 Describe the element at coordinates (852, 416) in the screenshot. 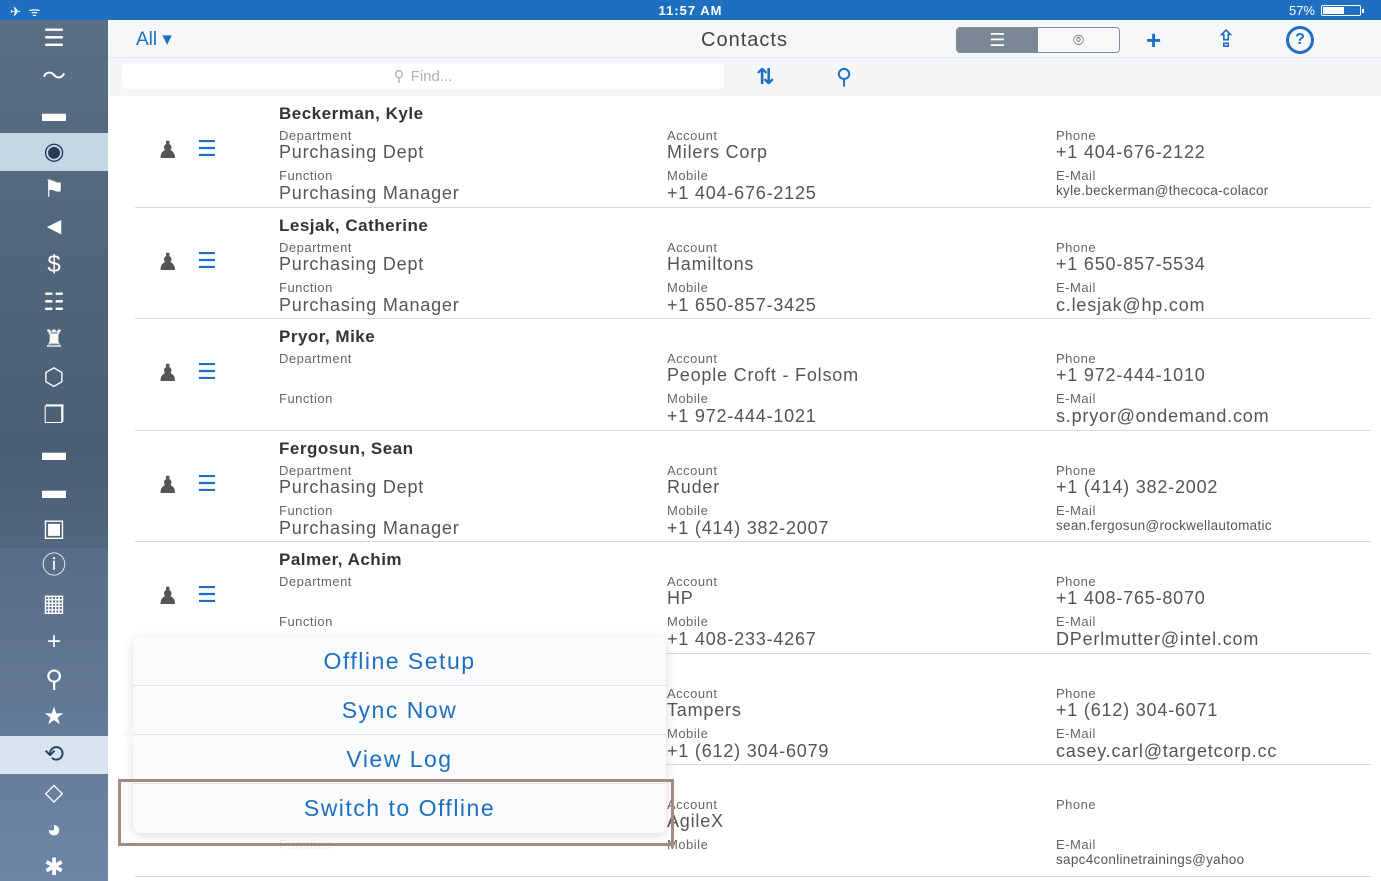

I see `mobile-value: +1 972-444-1021` at that location.